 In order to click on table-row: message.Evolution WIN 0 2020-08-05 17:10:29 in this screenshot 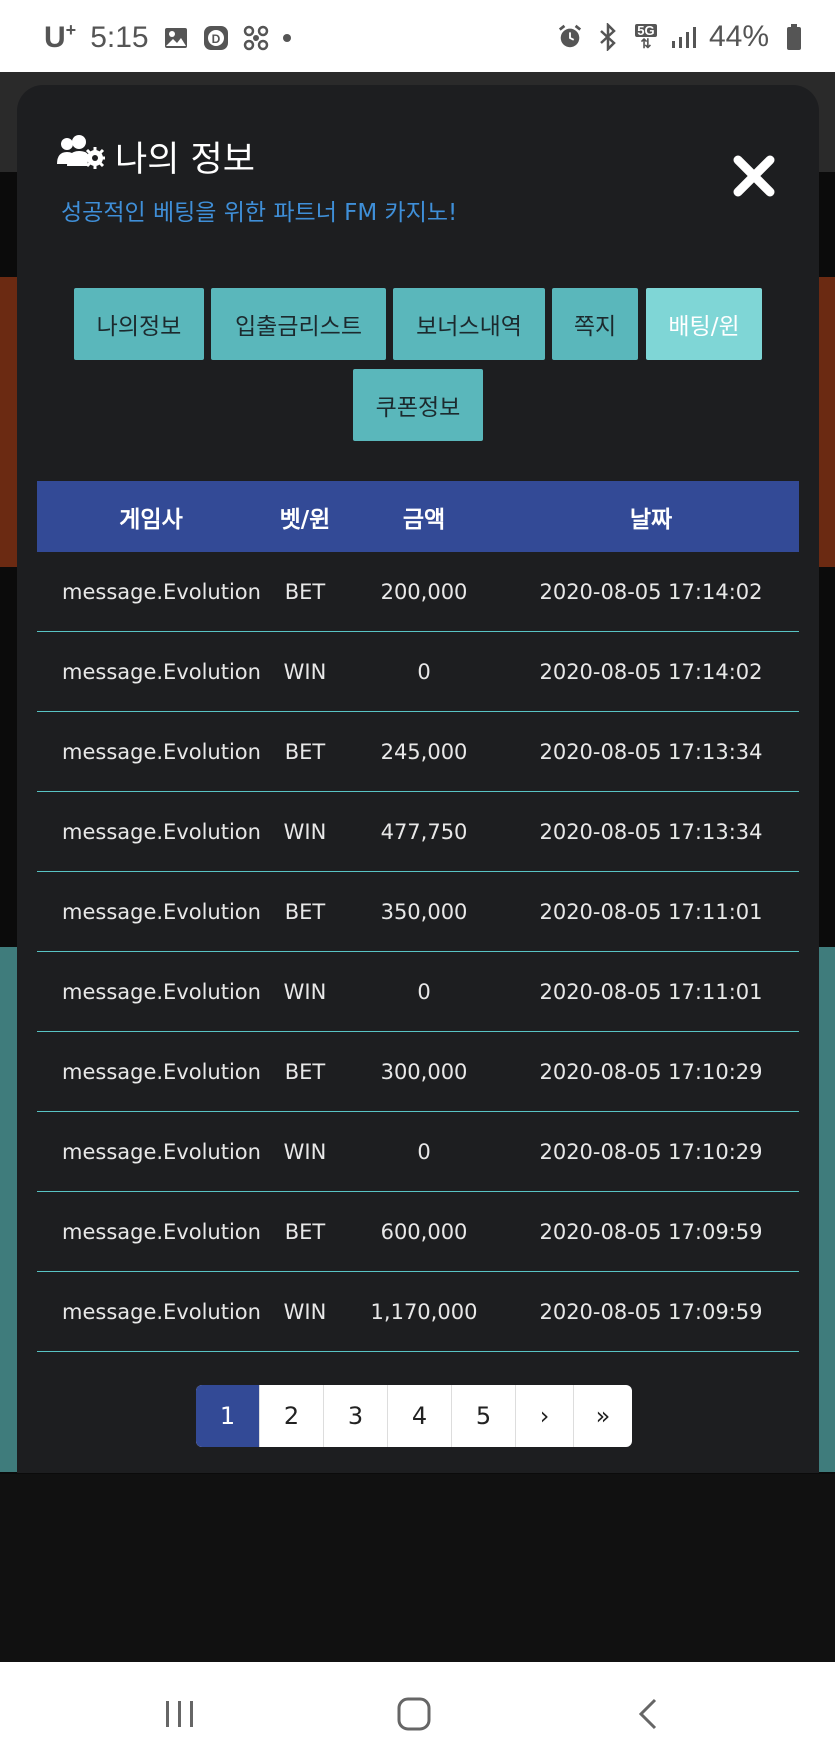, I will do `click(418, 1152)`.